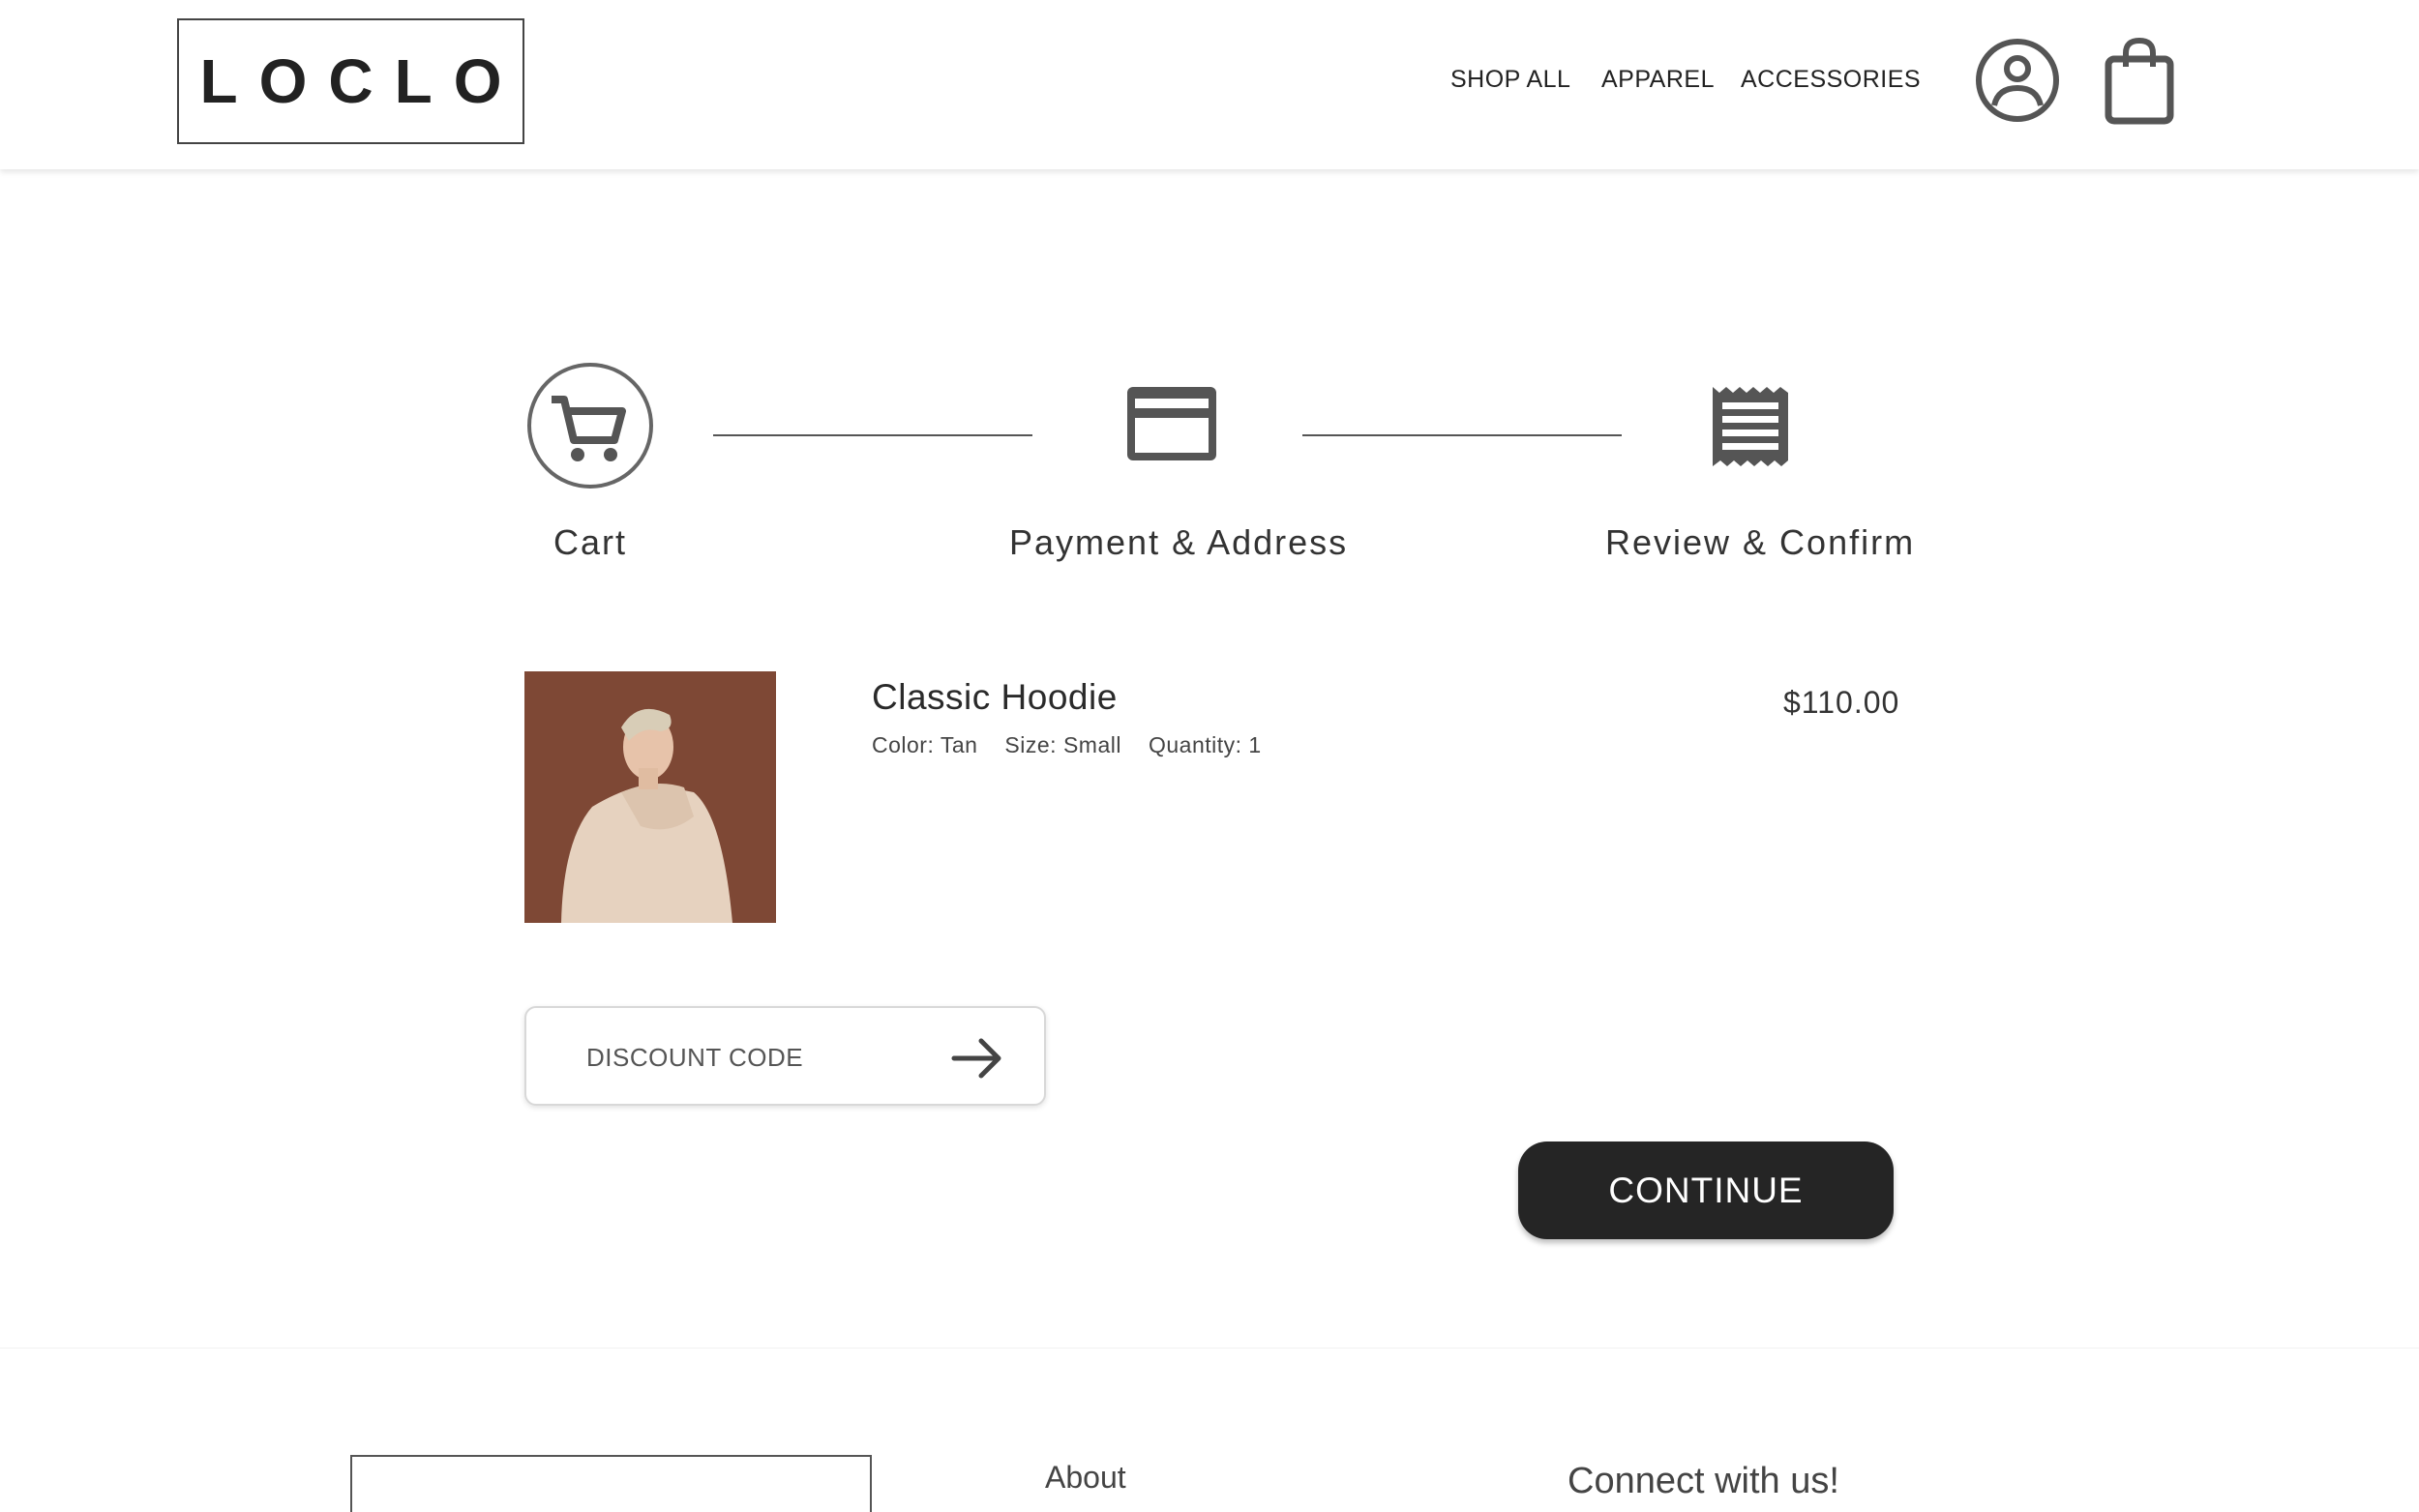 Image resolution: width=2419 pixels, height=1512 pixels. I want to click on cart-icon, so click(590, 426).